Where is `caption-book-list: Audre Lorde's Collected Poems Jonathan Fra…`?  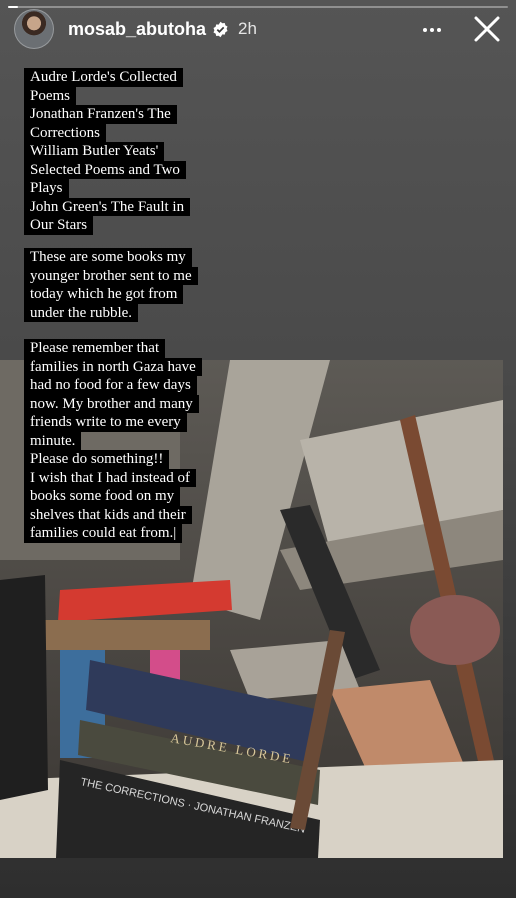
caption-book-list: Audre Lorde's Collected Poems Jonathan Fra… is located at coordinates (107, 151).